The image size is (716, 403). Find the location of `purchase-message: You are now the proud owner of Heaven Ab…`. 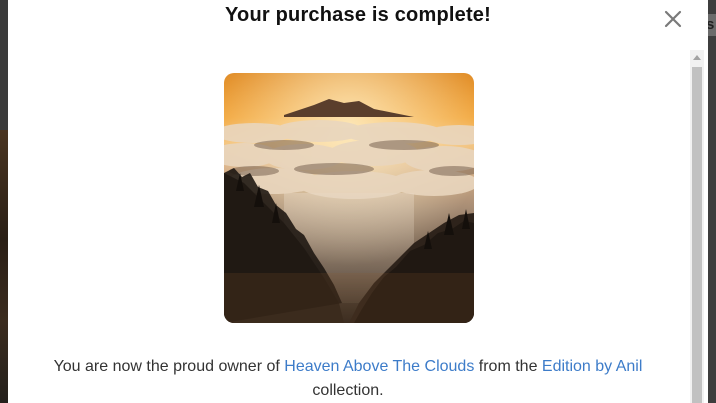

purchase-message: You are now the proud owner of Heaven Ab… is located at coordinates (348, 379).